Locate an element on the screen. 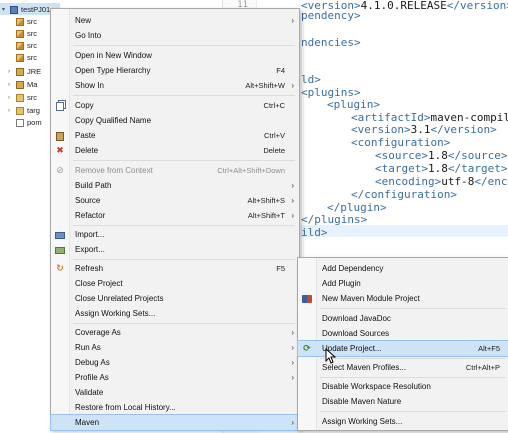 This screenshot has height=433, width=508. menu-item-label: Refresh is located at coordinates (89, 268).